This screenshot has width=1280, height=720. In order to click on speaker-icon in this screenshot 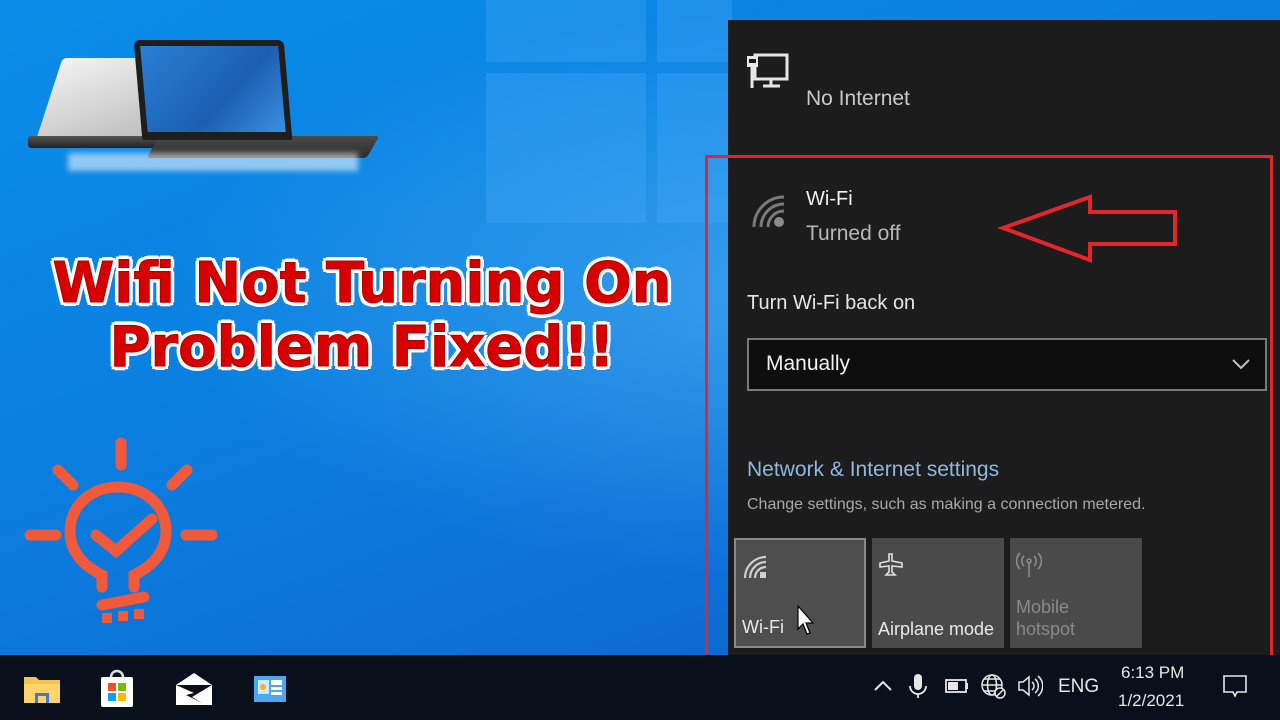, I will do `click(1030, 686)`.